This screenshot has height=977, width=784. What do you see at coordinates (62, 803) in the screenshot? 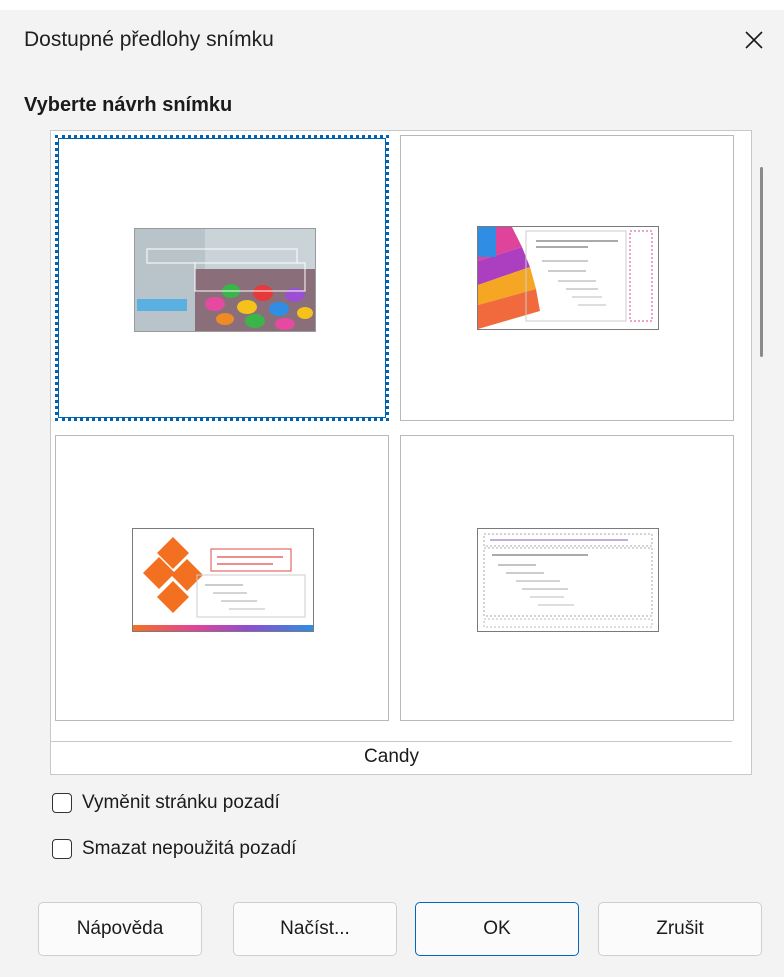
I see `replace-background-checkbox` at bounding box center [62, 803].